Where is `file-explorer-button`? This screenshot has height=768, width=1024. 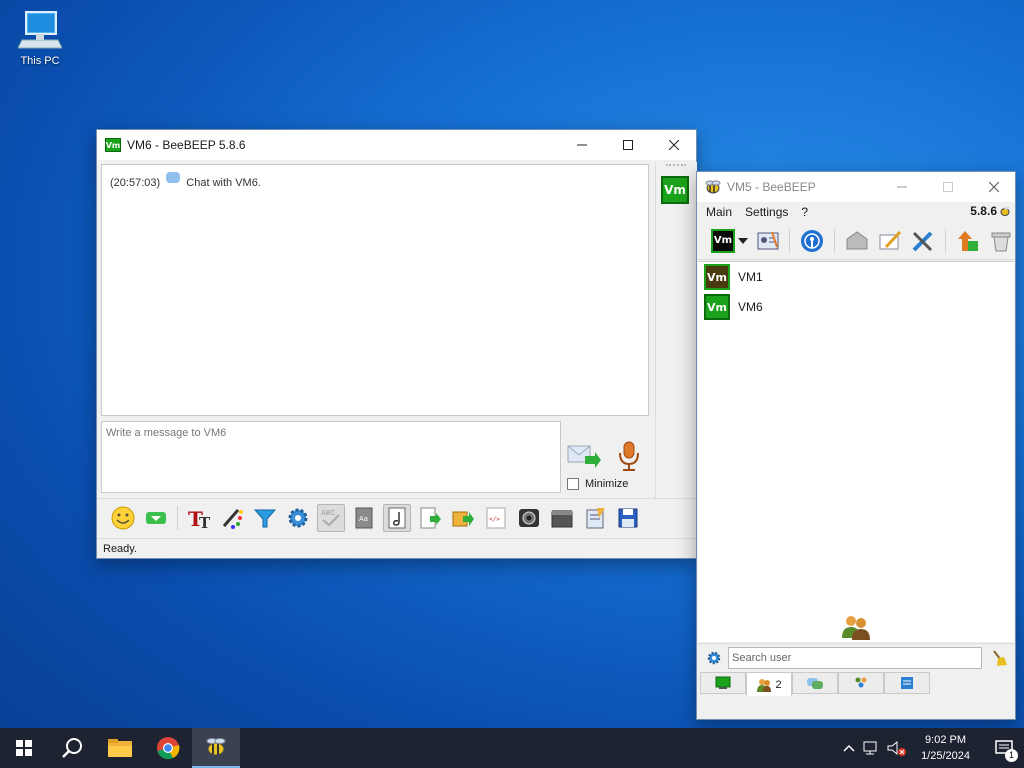
file-explorer-button is located at coordinates (120, 748).